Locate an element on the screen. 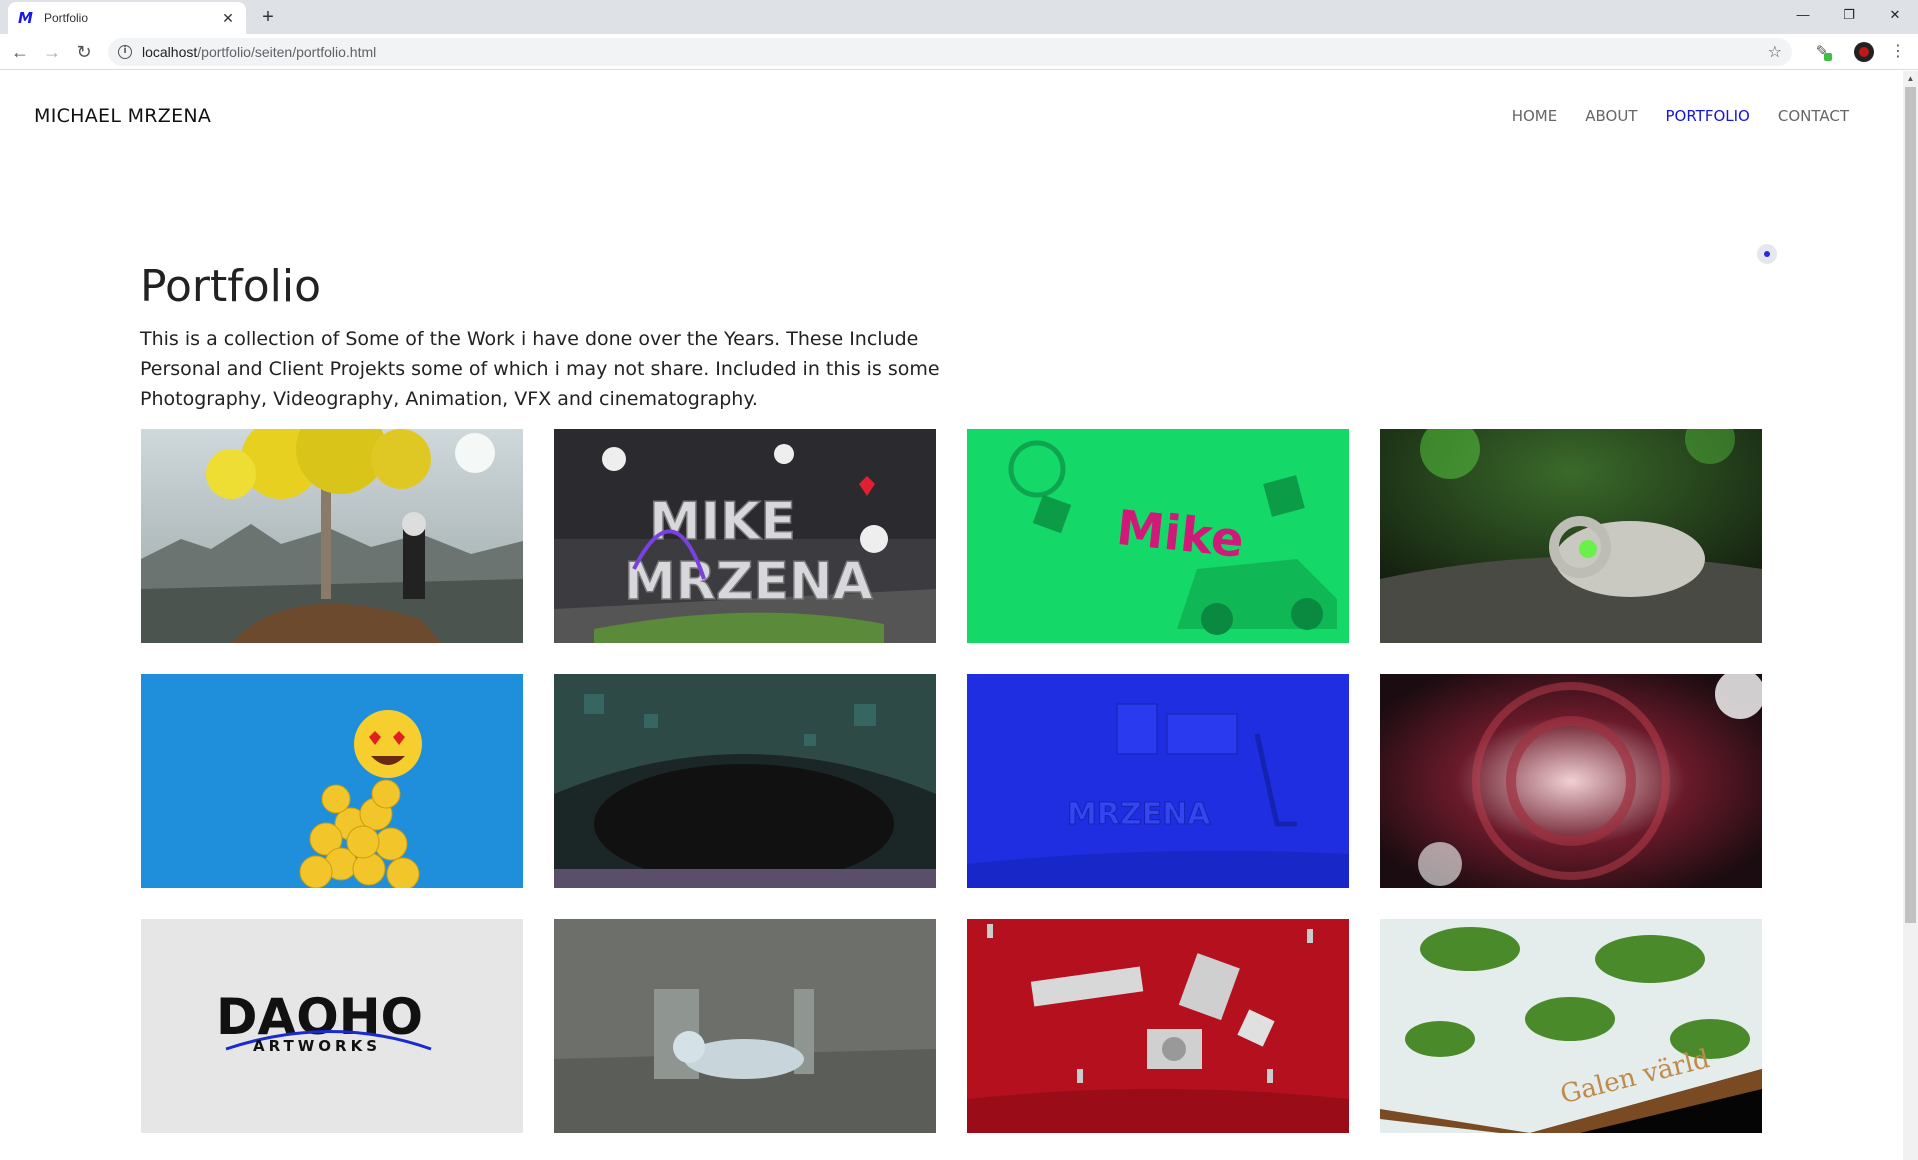 The width and height of the screenshot is (1918, 1160). gallery-item-astronaut-tree is located at coordinates (332, 536).